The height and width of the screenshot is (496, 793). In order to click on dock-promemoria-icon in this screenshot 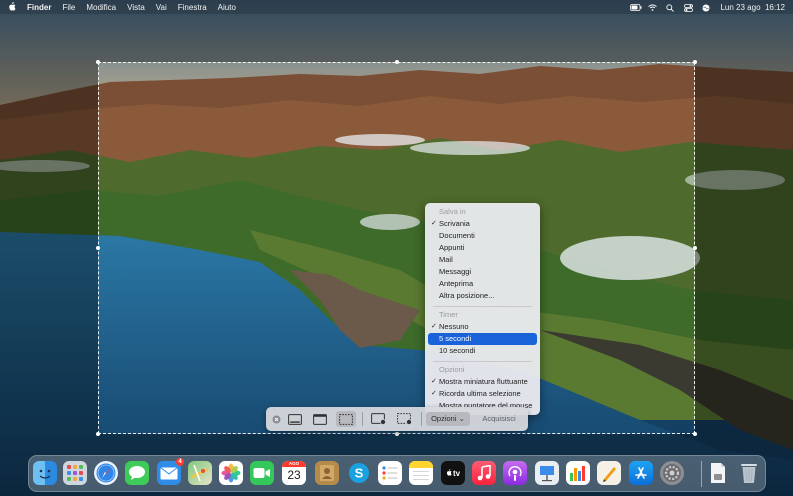, I will do `click(390, 473)`.